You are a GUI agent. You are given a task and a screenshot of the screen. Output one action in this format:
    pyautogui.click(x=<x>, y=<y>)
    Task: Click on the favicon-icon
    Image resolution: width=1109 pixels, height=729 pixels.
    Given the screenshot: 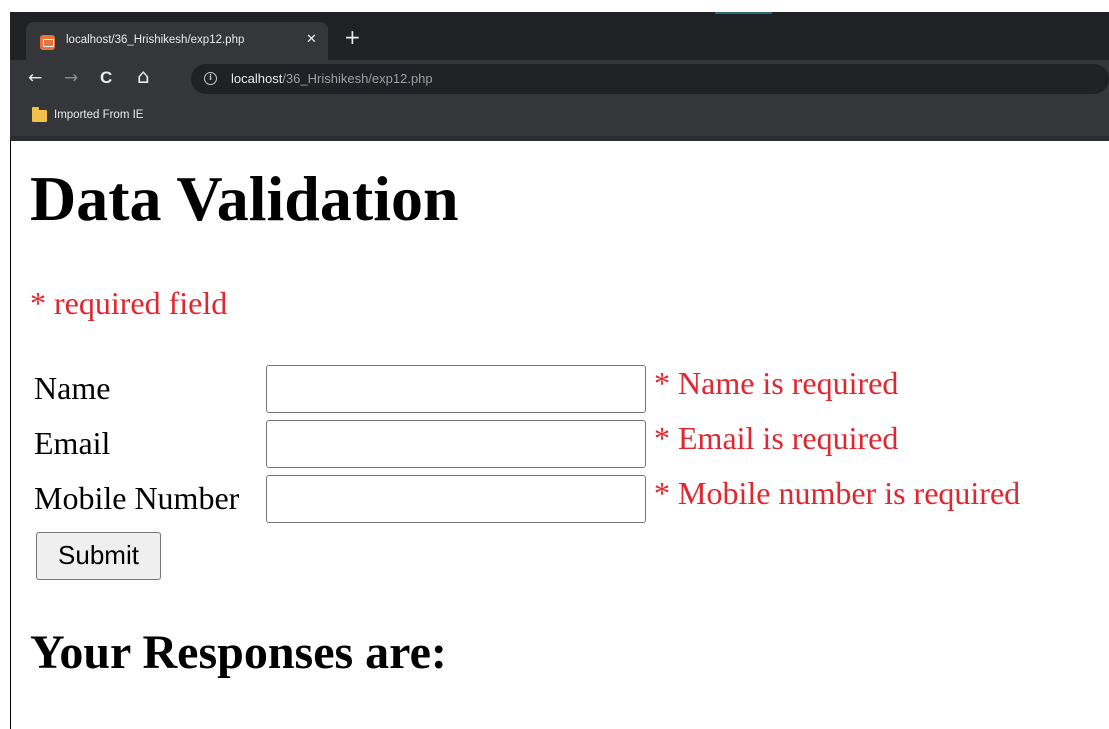 What is the action you would take?
    pyautogui.click(x=47, y=42)
    